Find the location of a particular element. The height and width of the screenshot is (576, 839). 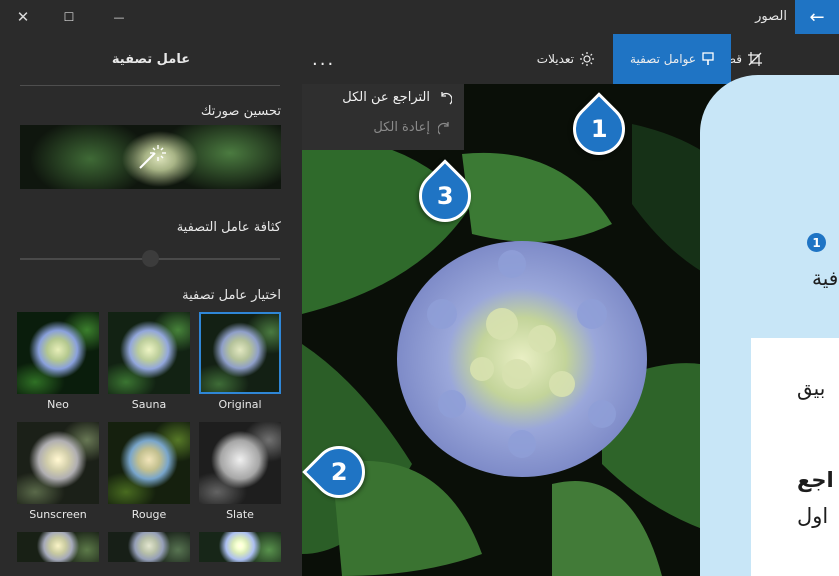

enhance-label: تحسين صورتك is located at coordinates (240, 111).